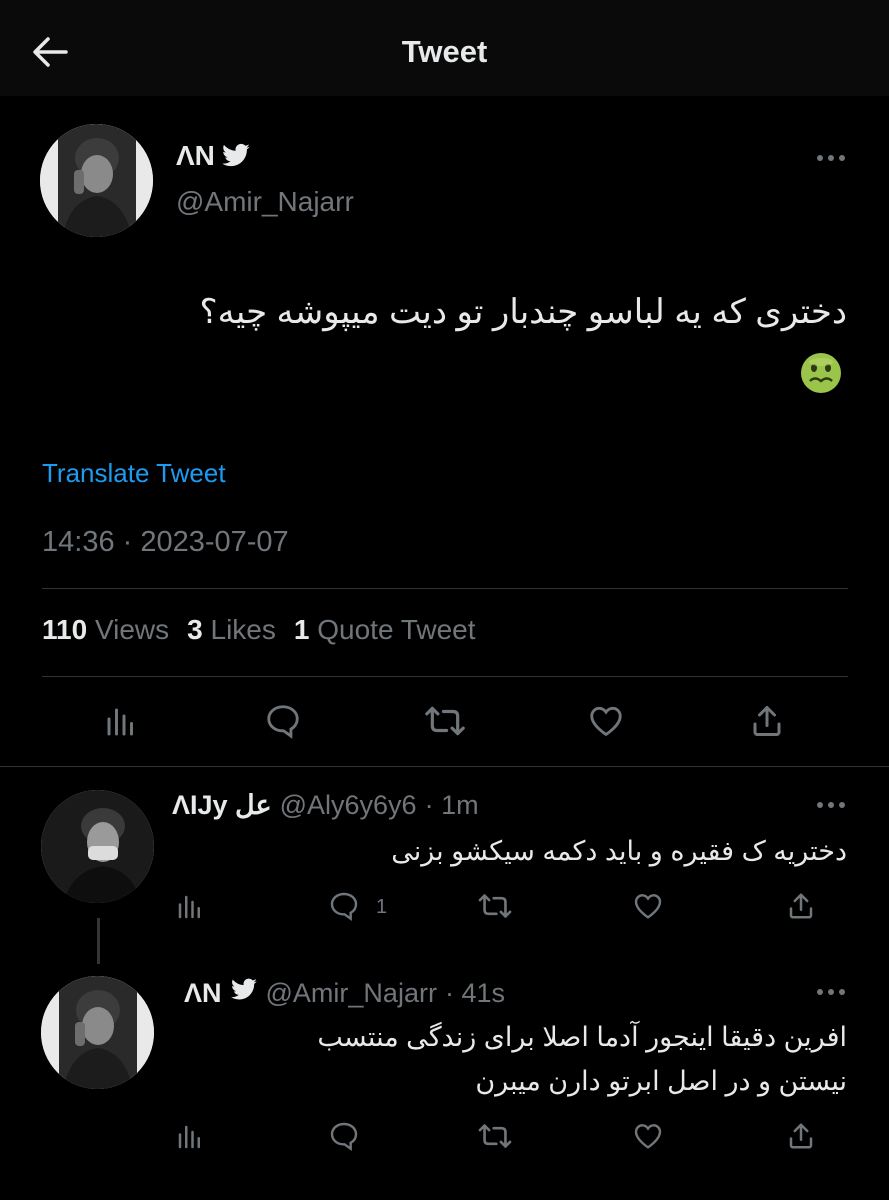 The width and height of the screenshot is (889, 1200). What do you see at coordinates (475, 993) in the screenshot?
I see `reply-time: · 41s` at bounding box center [475, 993].